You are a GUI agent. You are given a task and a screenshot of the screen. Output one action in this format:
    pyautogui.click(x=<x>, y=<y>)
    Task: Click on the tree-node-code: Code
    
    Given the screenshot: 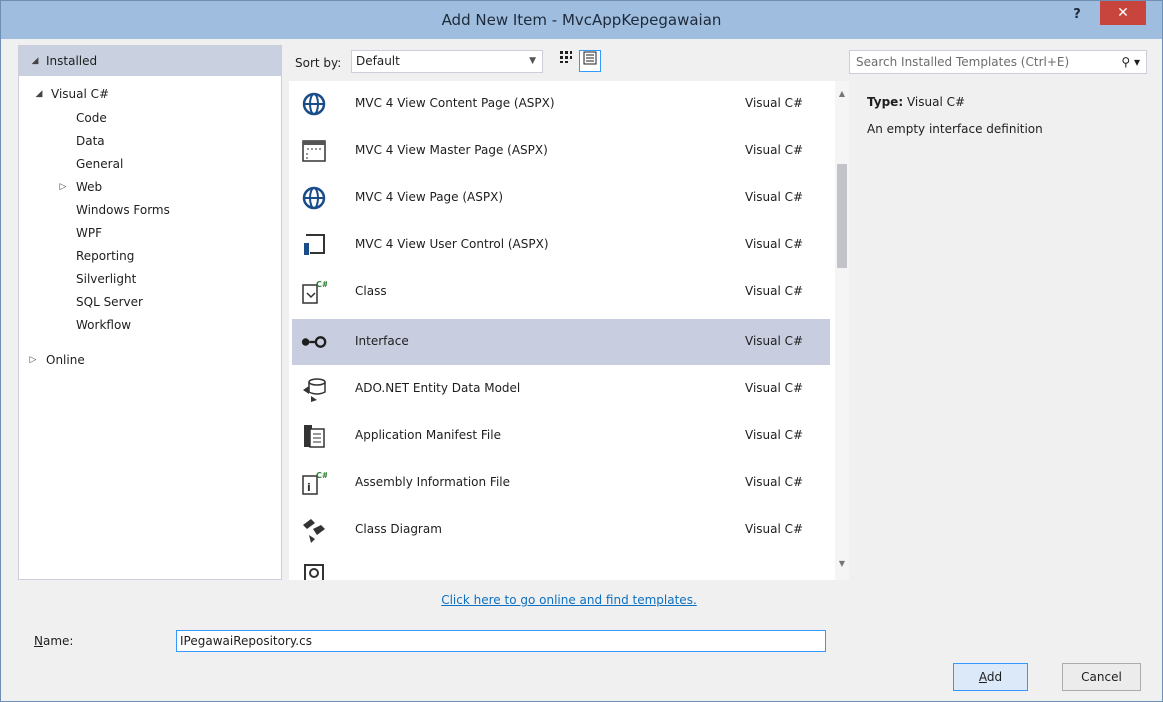 What is the action you would take?
    pyautogui.click(x=150, y=118)
    